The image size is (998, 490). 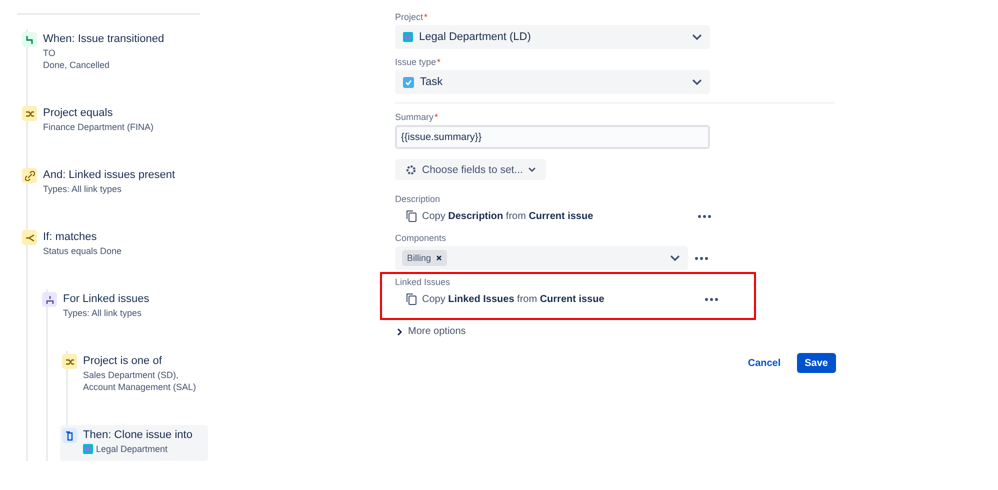 What do you see at coordinates (417, 199) in the screenshot?
I see `field-label: Description` at bounding box center [417, 199].